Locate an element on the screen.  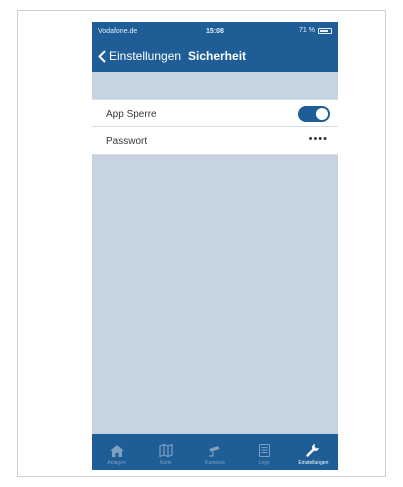
tab-anlagen: Anlagen is located at coordinates (116, 452).